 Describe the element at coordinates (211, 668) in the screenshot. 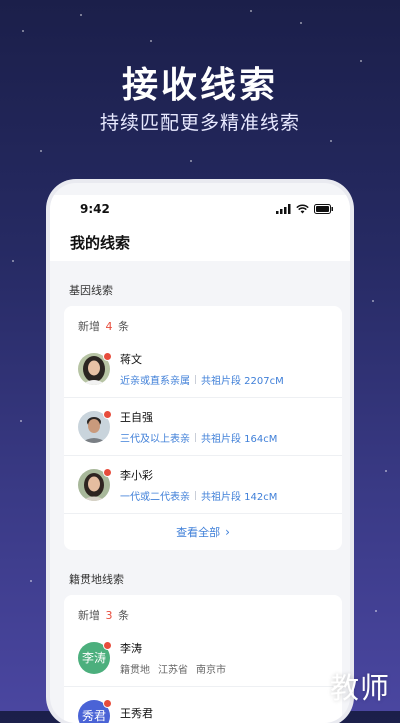

I see `origin-city: 南京市` at that location.